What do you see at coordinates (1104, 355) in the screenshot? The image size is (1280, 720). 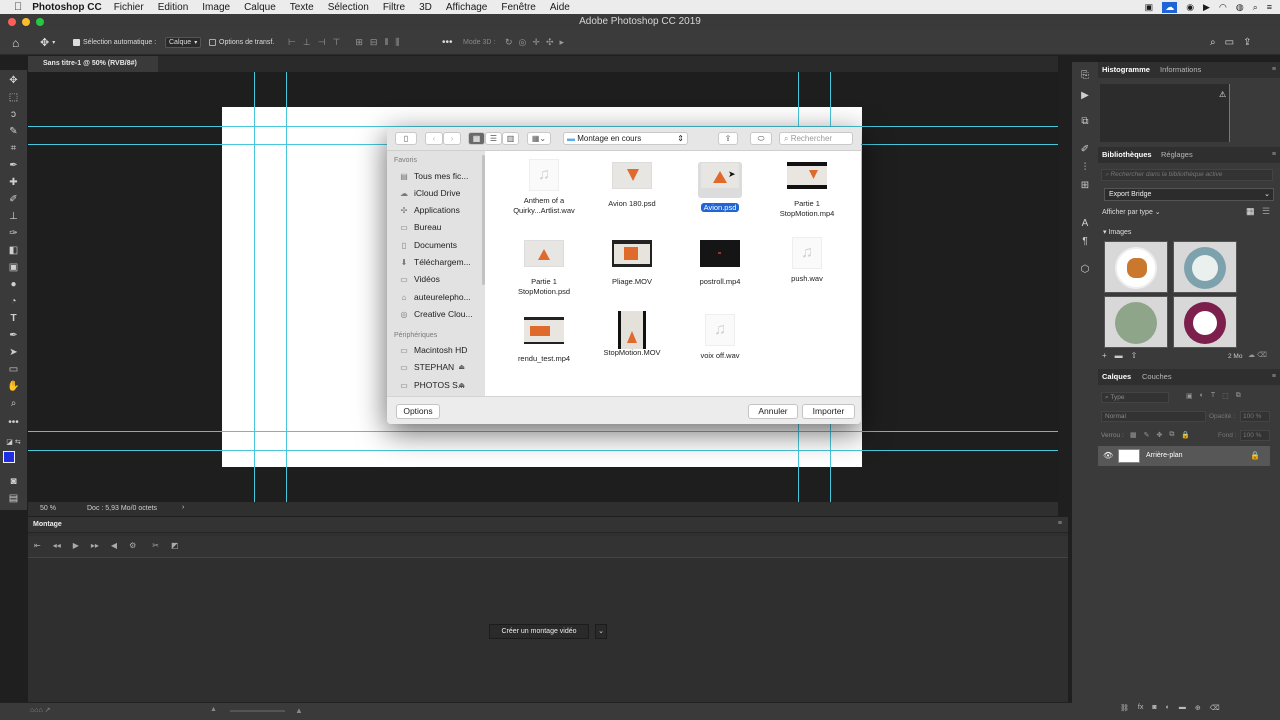 I see `add-icon: +` at bounding box center [1104, 355].